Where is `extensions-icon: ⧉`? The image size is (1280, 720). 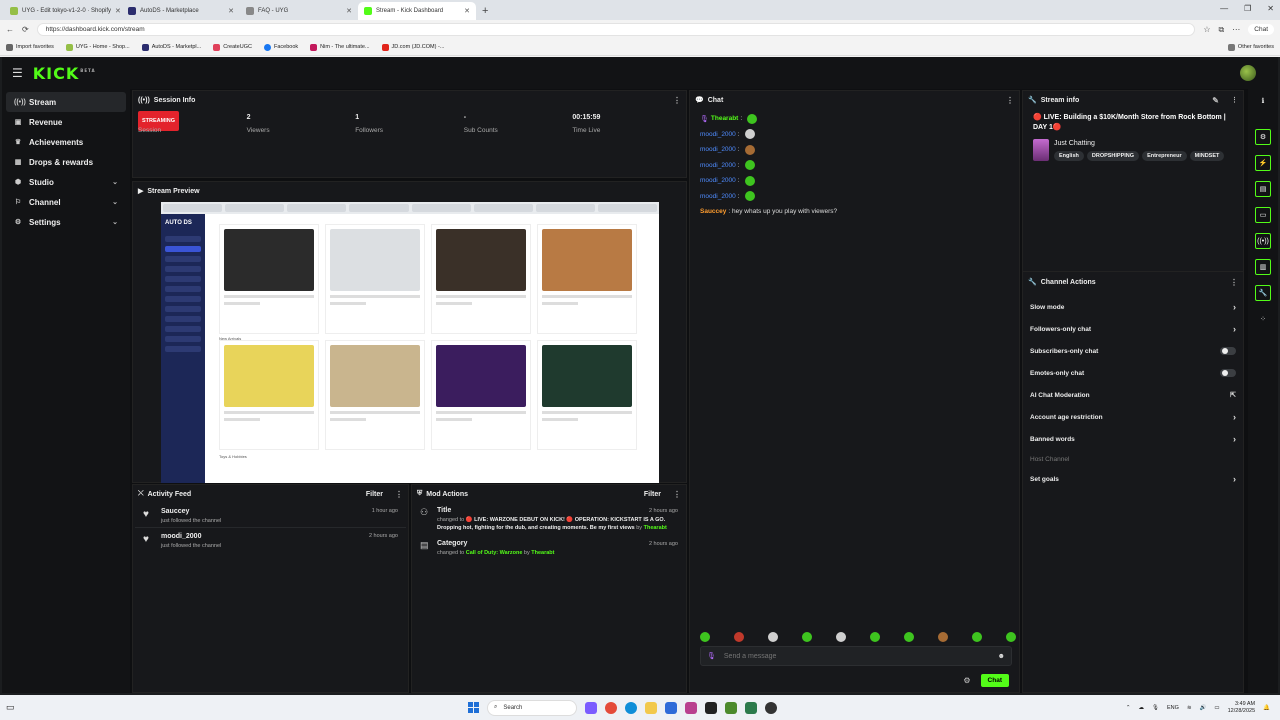
extensions-icon: ⧉ is located at coordinates (1222, 30).